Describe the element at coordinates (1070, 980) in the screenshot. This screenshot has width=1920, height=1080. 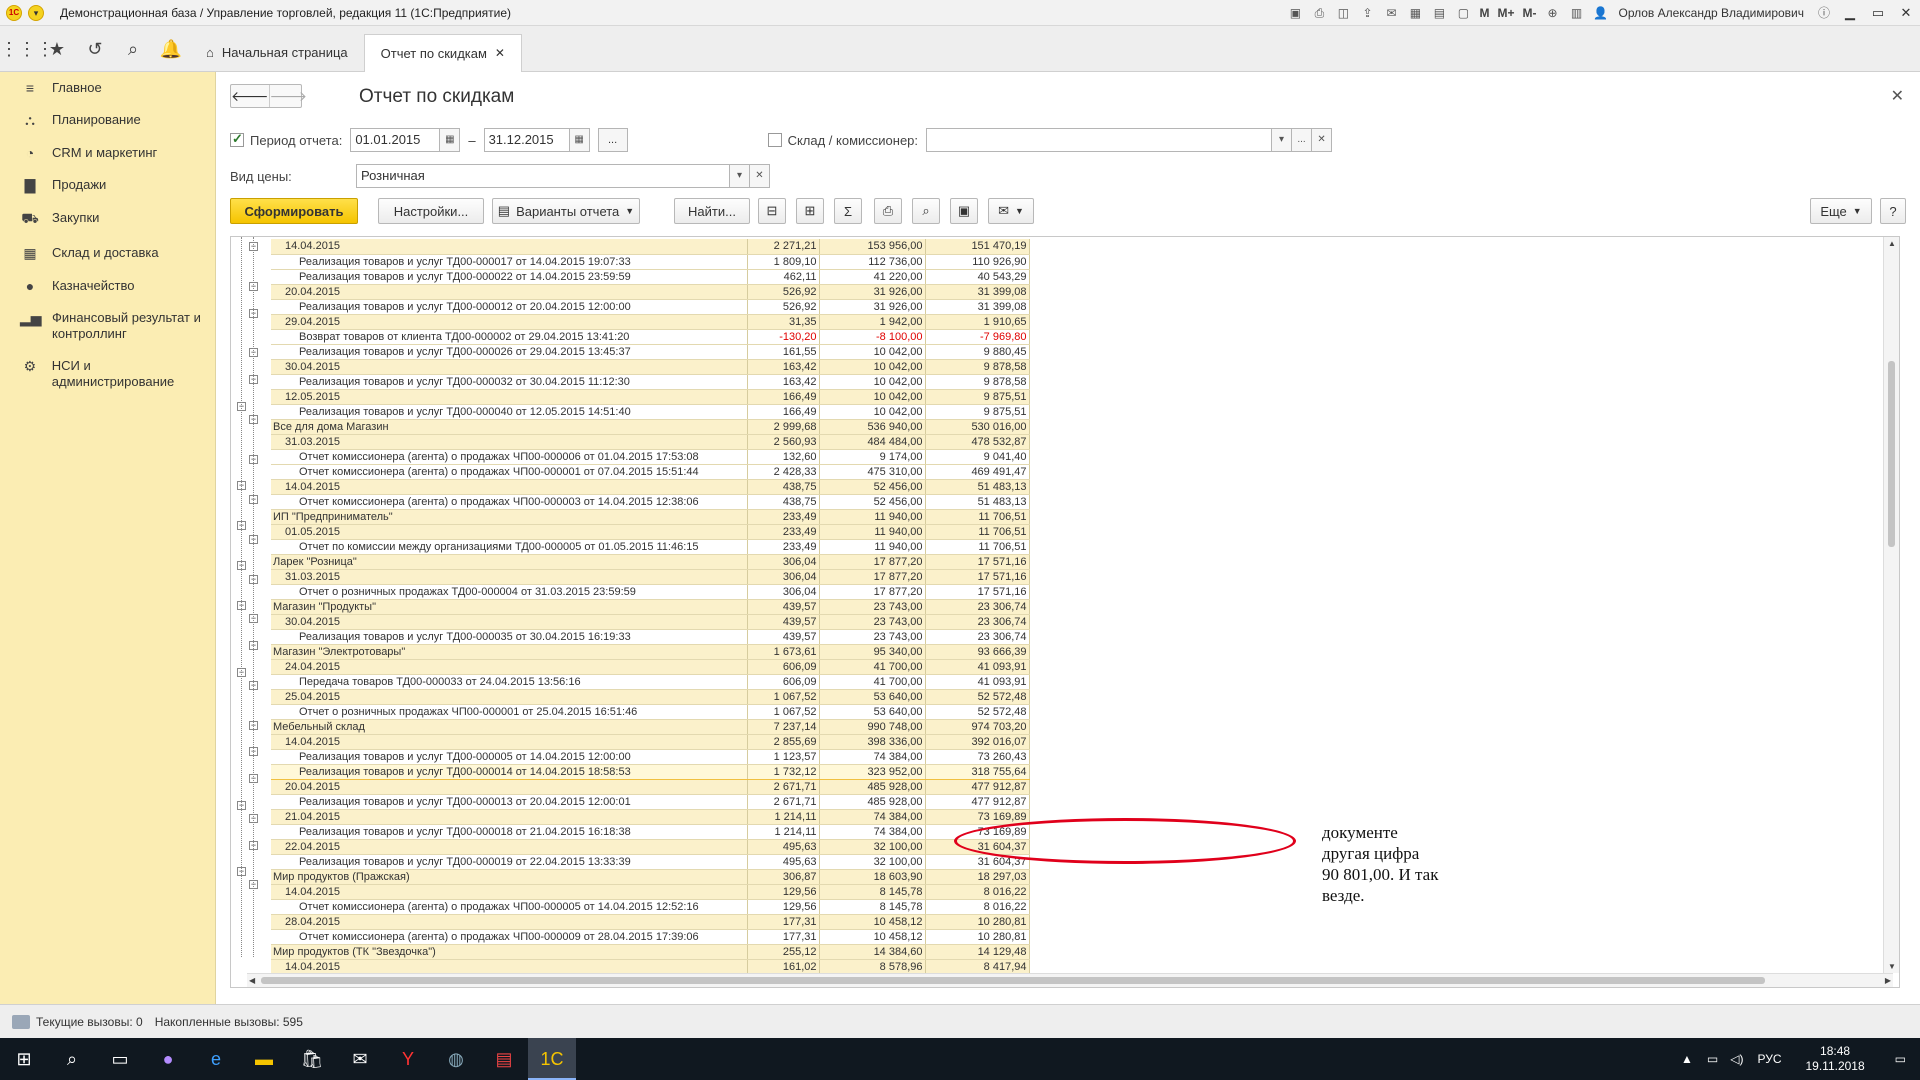
I see `horizontal-scrollbar: ◀ ▶` at that location.